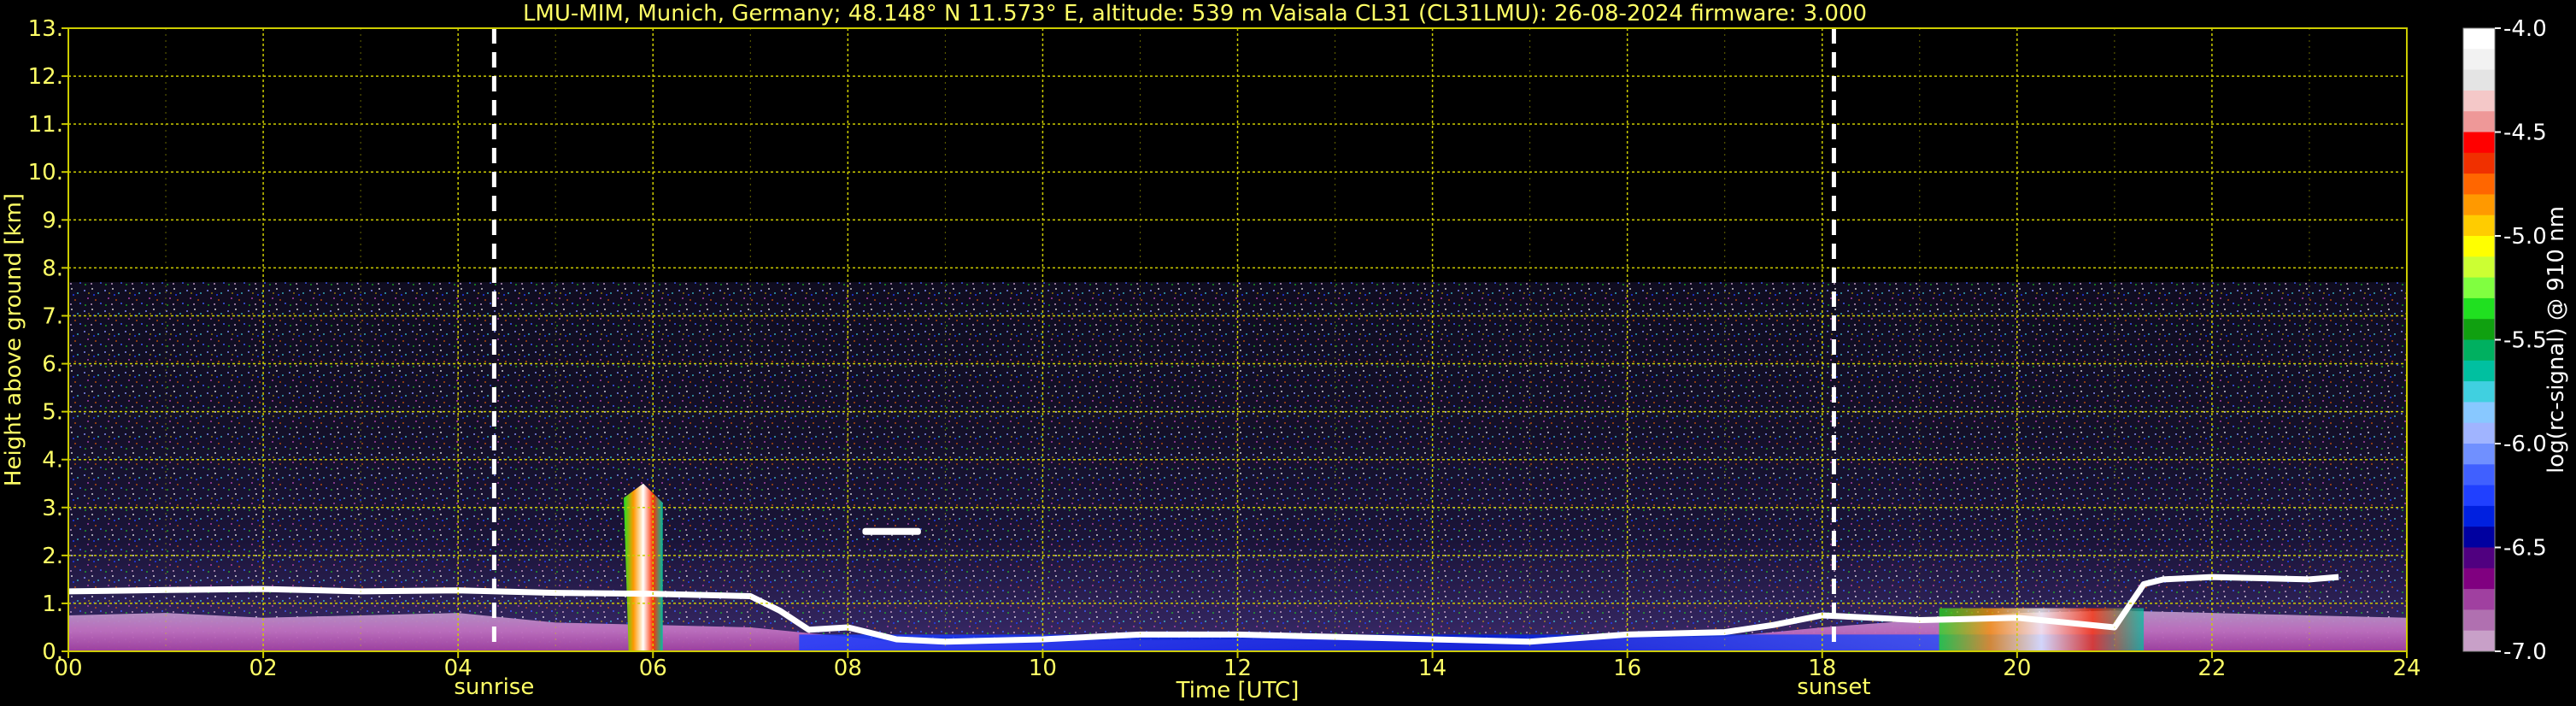 The width and height of the screenshot is (2576, 706). Describe the element at coordinates (2212, 668) in the screenshot. I see `x-tick-label: 22` at that location.